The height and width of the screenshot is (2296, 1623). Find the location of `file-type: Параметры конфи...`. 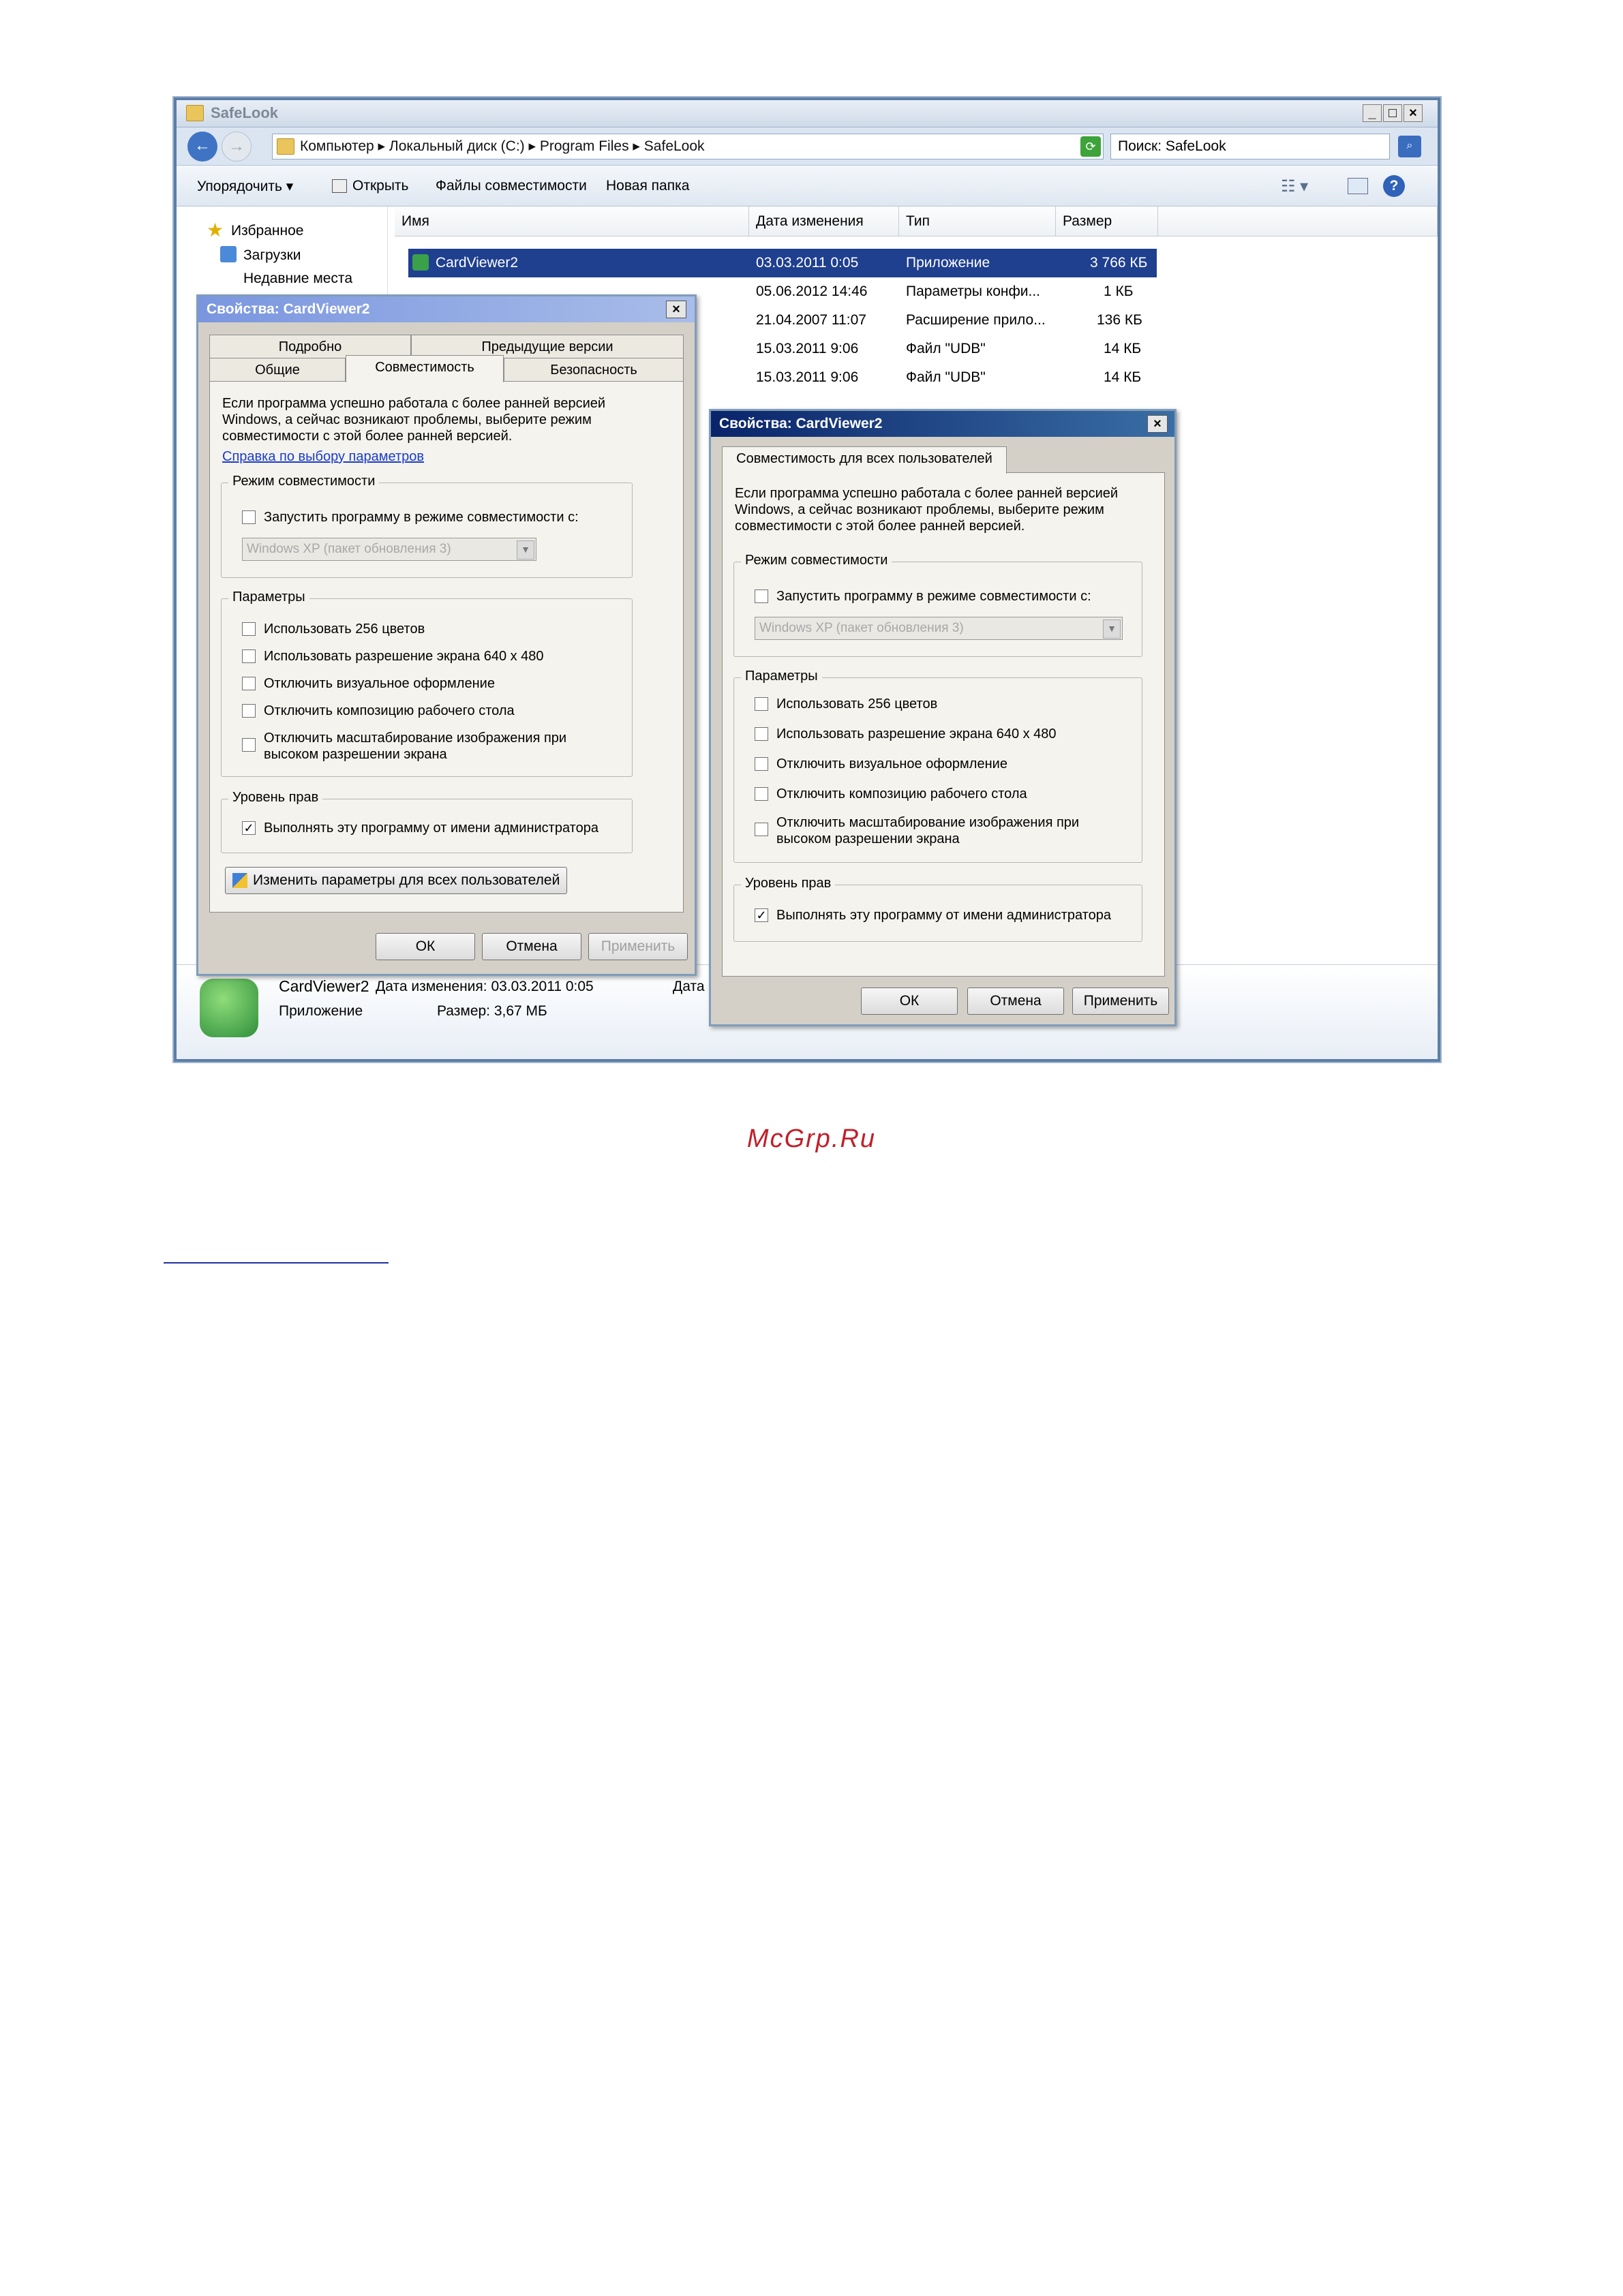

file-type: Параметры конфи... is located at coordinates (973, 291).